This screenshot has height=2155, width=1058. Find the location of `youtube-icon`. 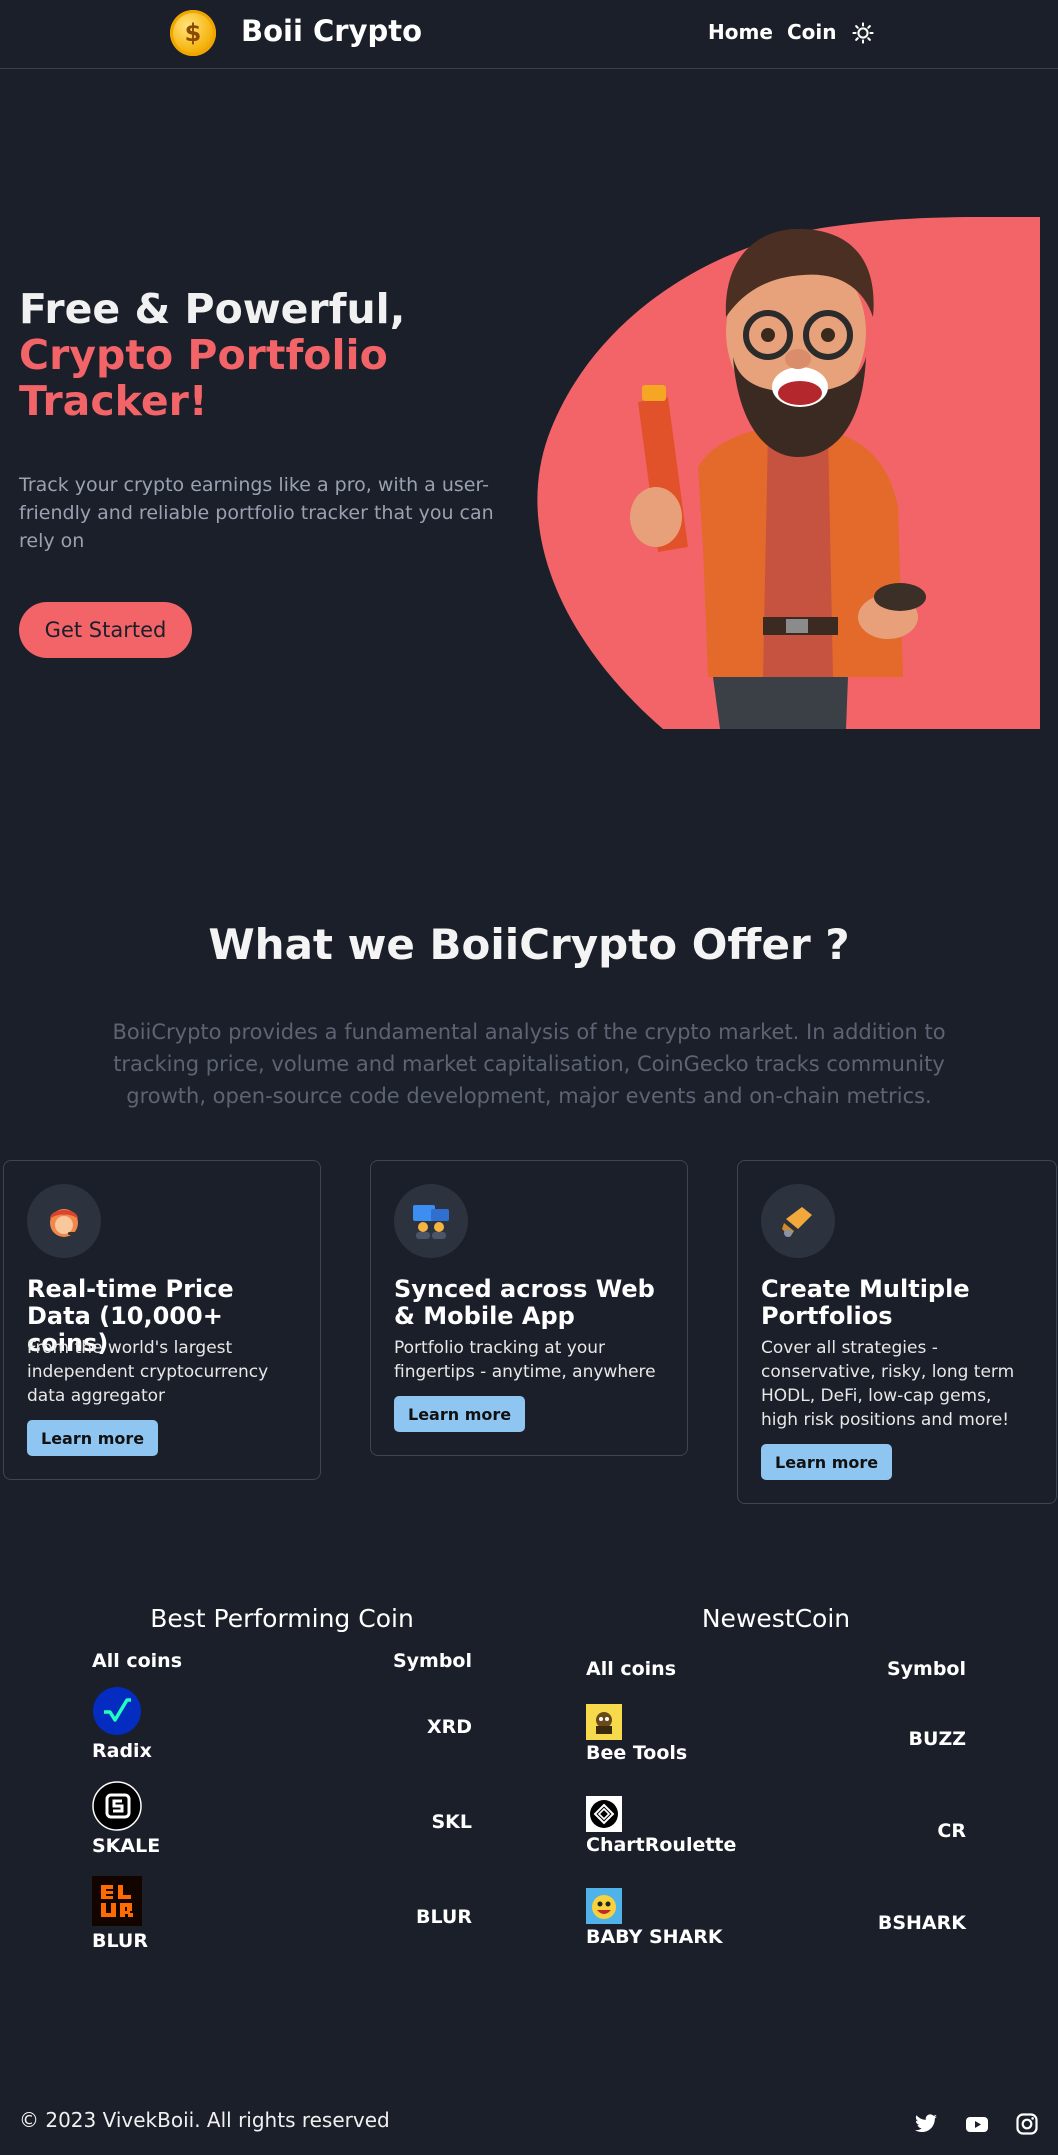

youtube-icon is located at coordinates (977, 2124).